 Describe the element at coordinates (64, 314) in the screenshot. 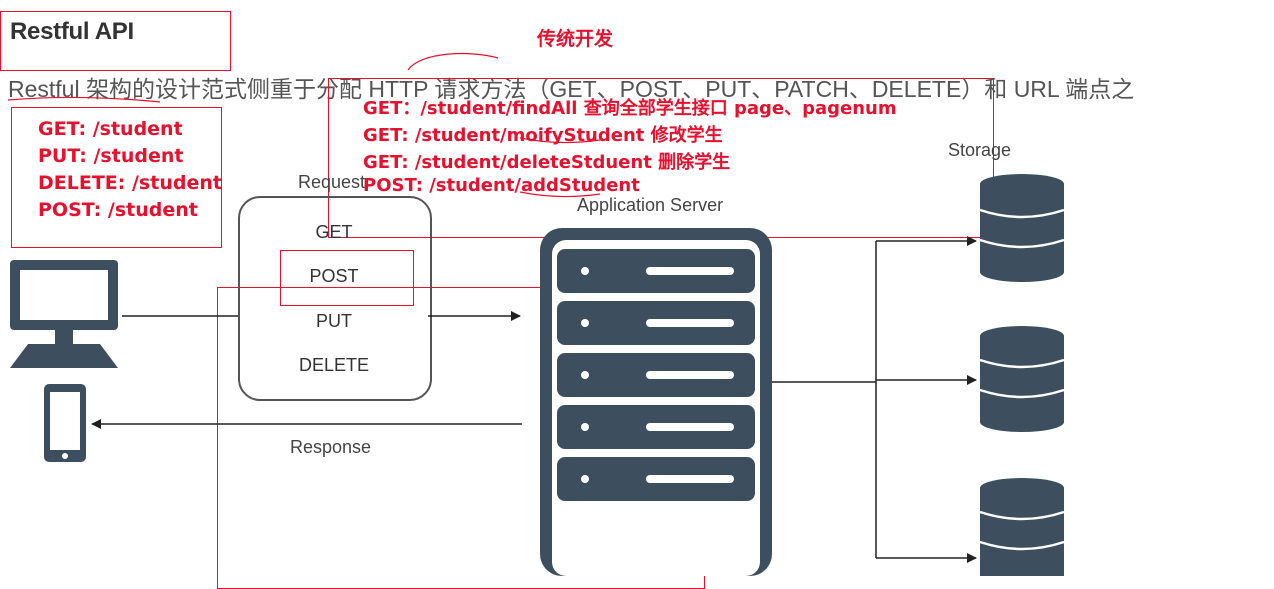

I see `desktop-monitor-icon` at that location.